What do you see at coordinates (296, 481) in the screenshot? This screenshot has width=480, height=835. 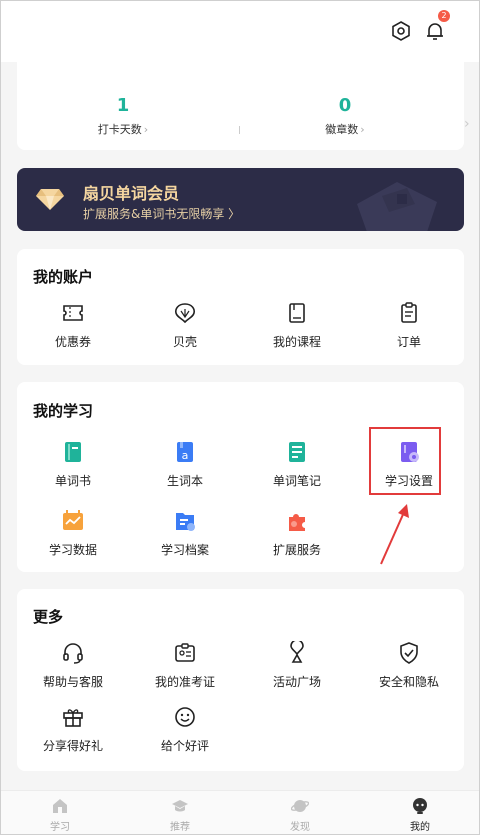 I see `word-notes-label: 单词笔记` at bounding box center [296, 481].